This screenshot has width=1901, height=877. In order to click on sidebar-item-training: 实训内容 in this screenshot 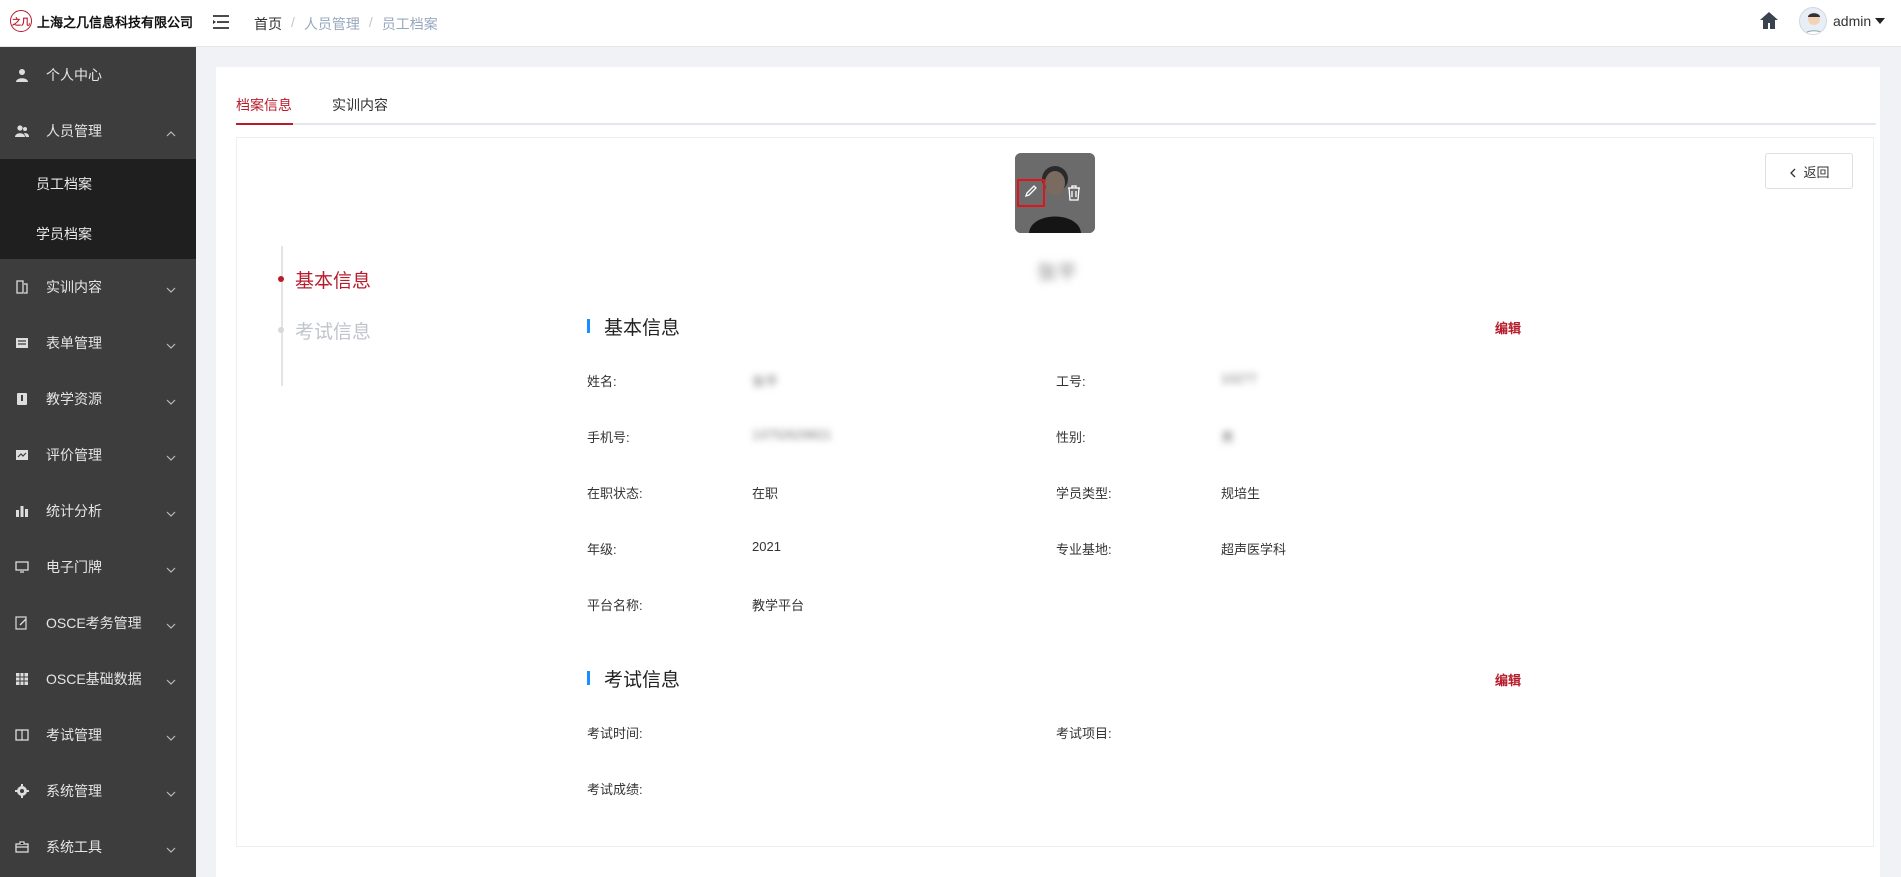, I will do `click(98, 287)`.